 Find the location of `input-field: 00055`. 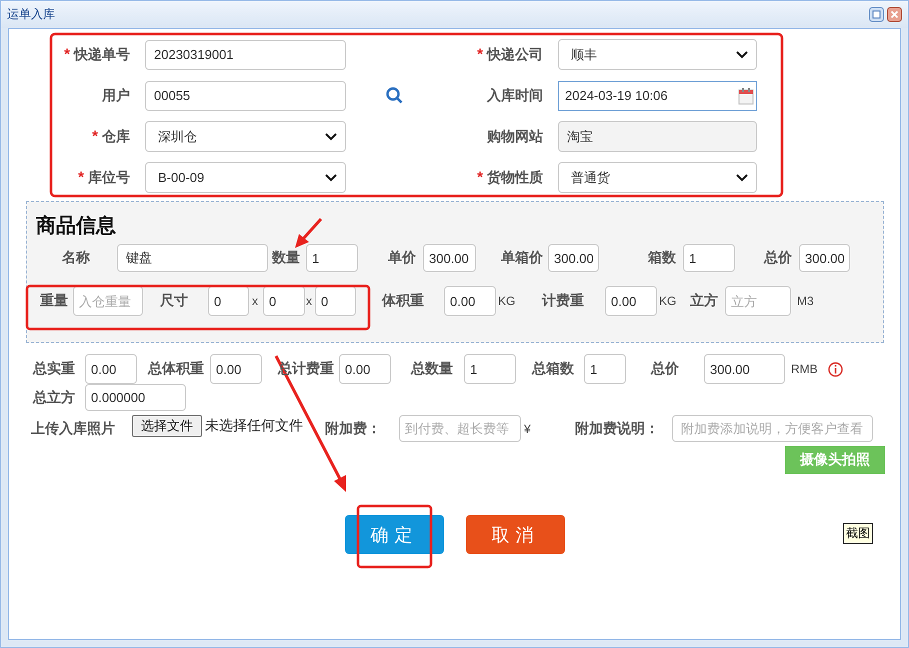

input-field: 00055 is located at coordinates (245, 95).